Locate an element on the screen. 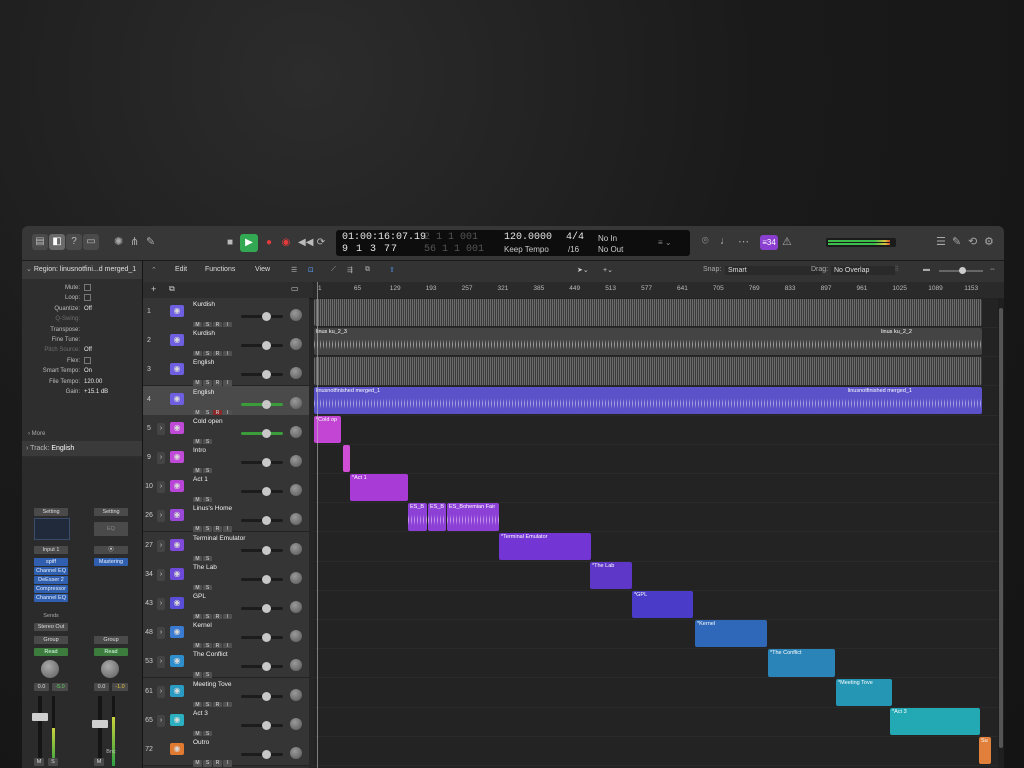 This screenshot has height=768, width=1024. automation-read: Read is located at coordinates (51, 652).